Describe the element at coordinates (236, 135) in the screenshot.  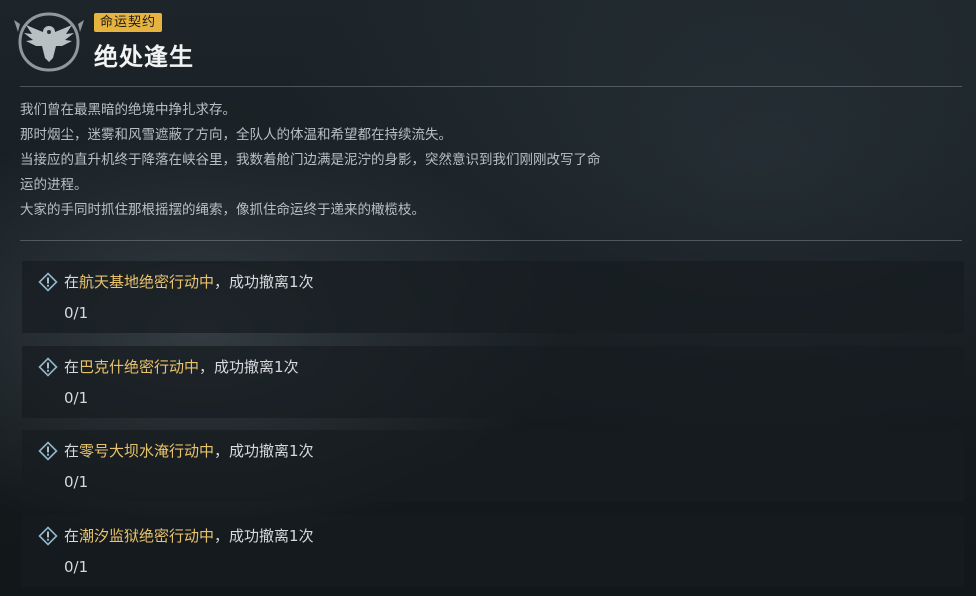
I see `description-line: 那时烟尘，迷雾和风雪遮蔽了方向，全队人的体温和希望都在持续流失。` at that location.